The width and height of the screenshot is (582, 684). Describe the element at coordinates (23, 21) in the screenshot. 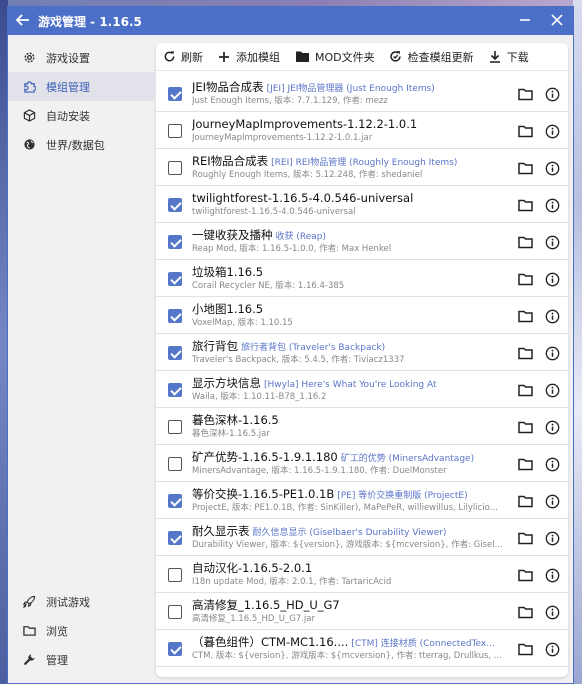

I see `back-button` at that location.